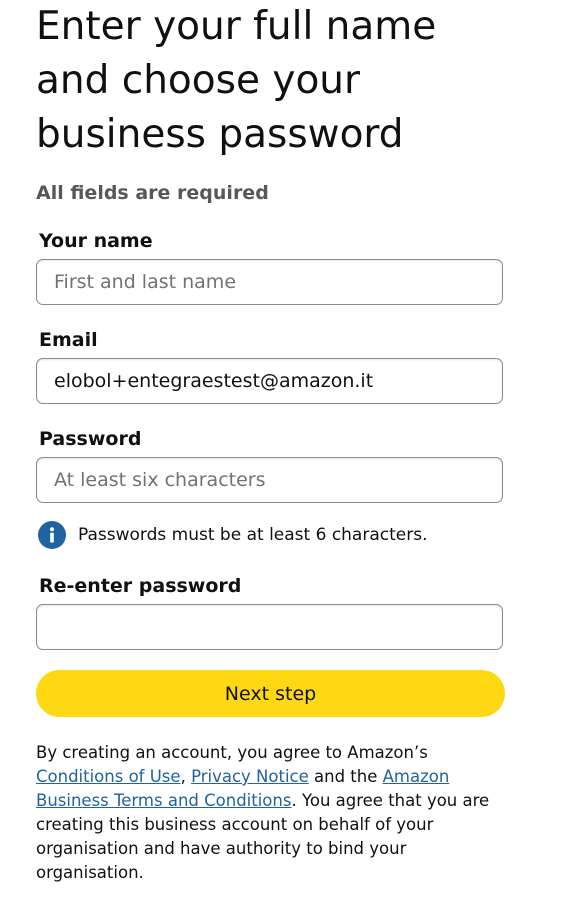 The height and width of the screenshot is (901, 577). Describe the element at coordinates (269, 480) in the screenshot. I see `password-input` at that location.